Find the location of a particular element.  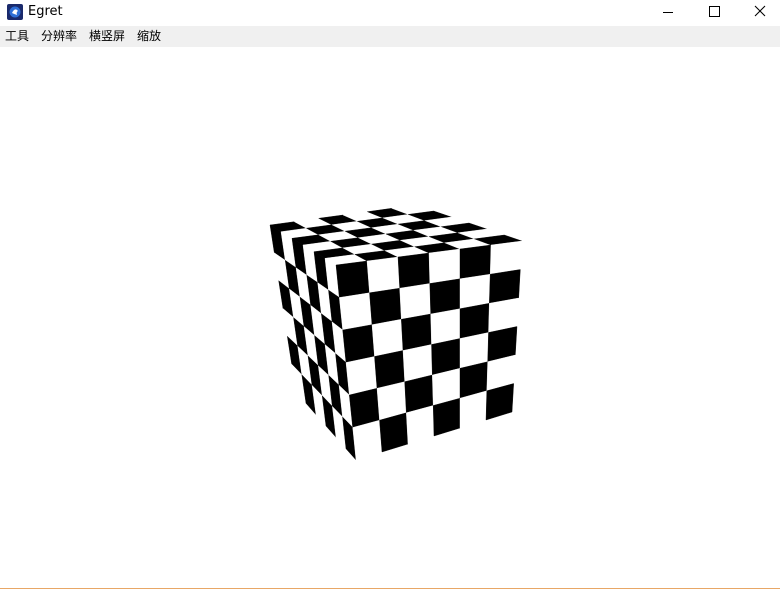

maximize-icon is located at coordinates (714, 11).